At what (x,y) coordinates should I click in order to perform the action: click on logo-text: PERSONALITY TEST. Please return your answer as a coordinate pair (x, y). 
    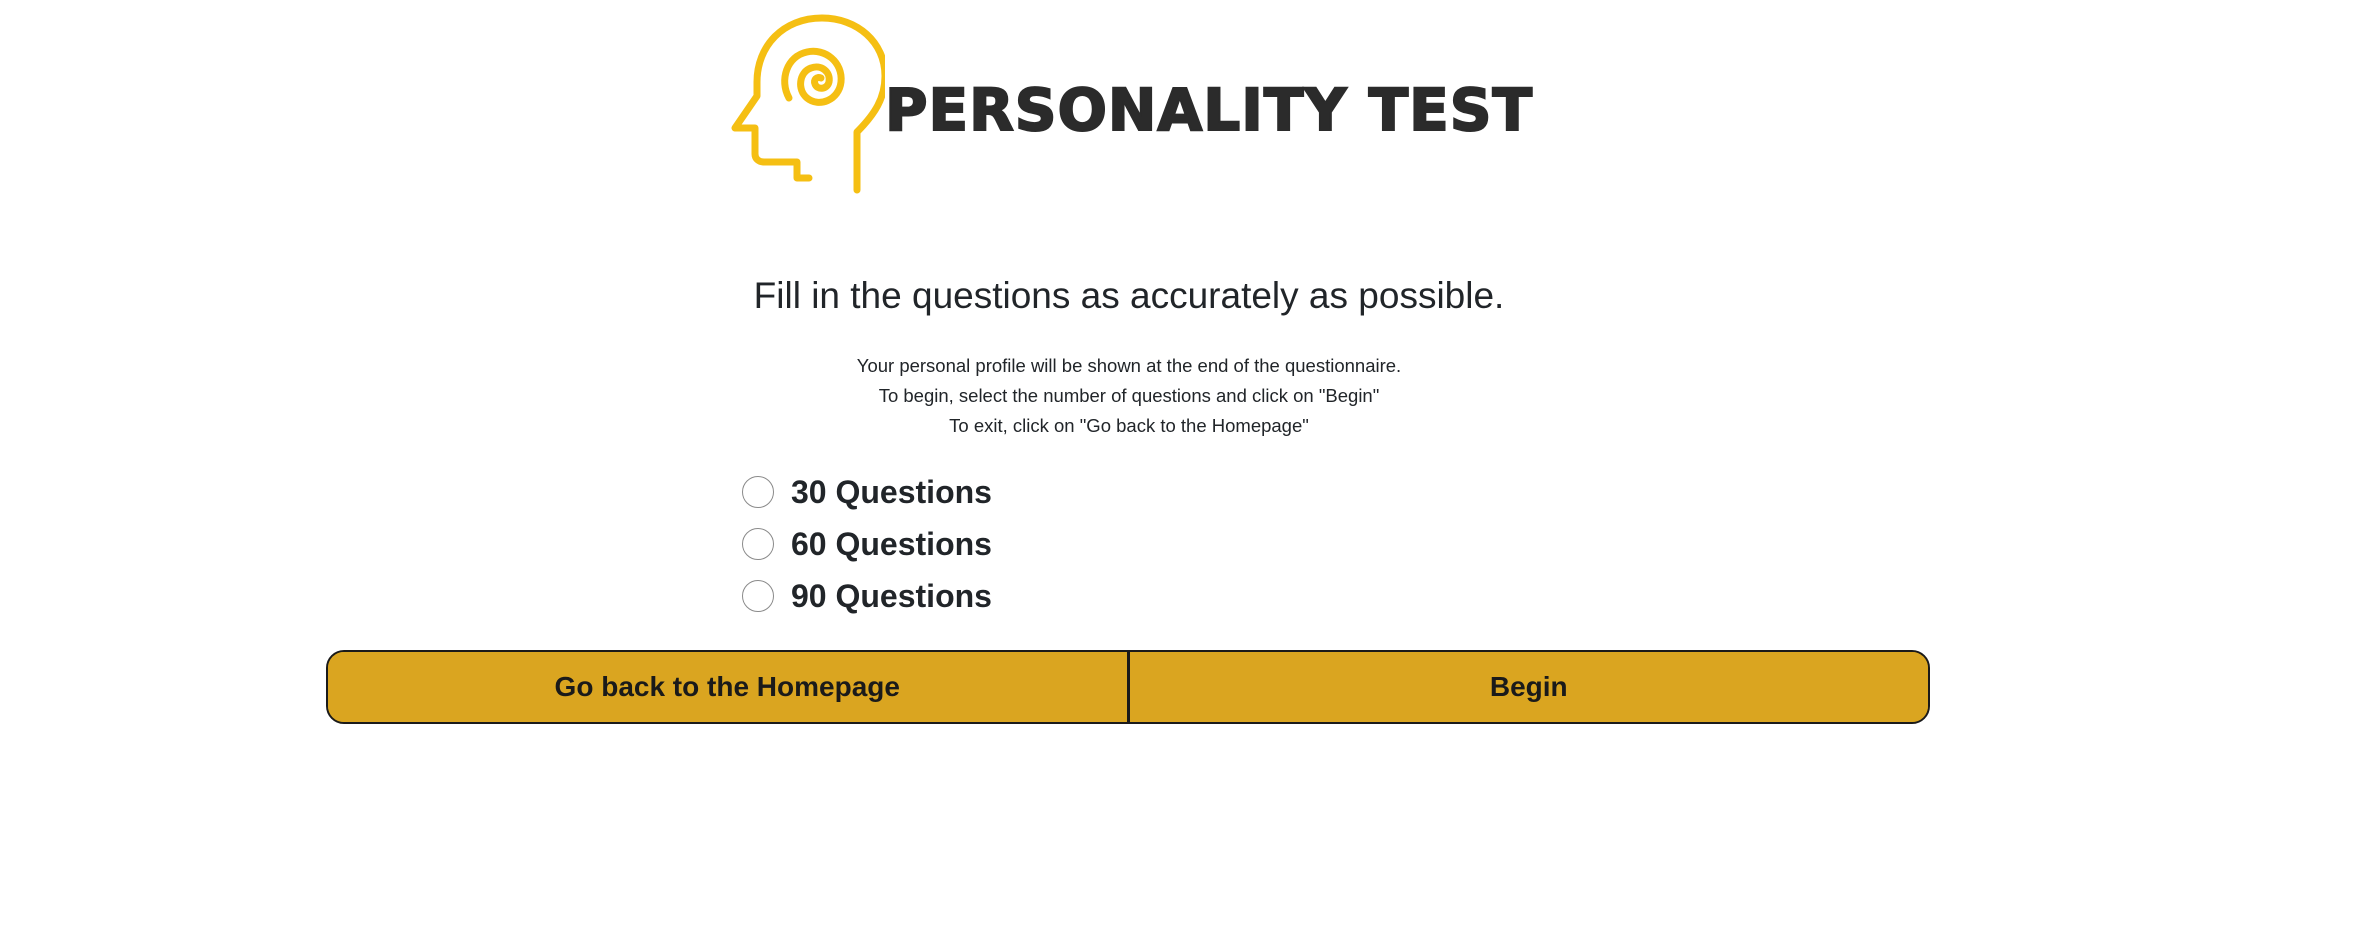
    Looking at the image, I should click on (1209, 110).